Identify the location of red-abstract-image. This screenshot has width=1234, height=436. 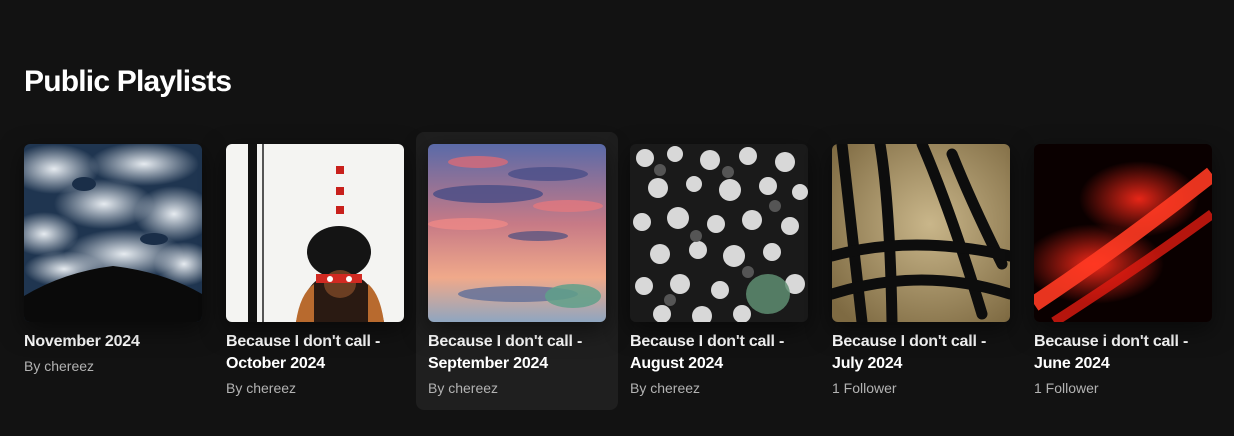
(1123, 233).